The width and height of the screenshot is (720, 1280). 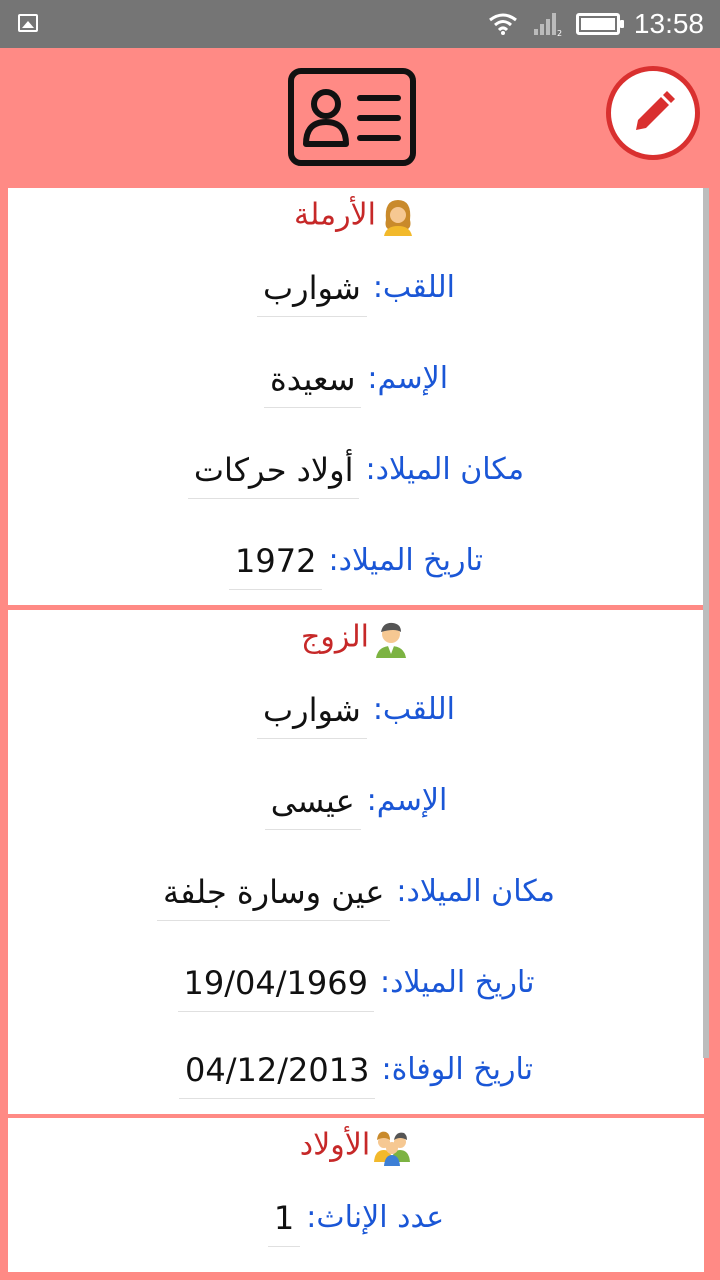 I want to click on female-count-value: 1, so click(x=284, y=1222).